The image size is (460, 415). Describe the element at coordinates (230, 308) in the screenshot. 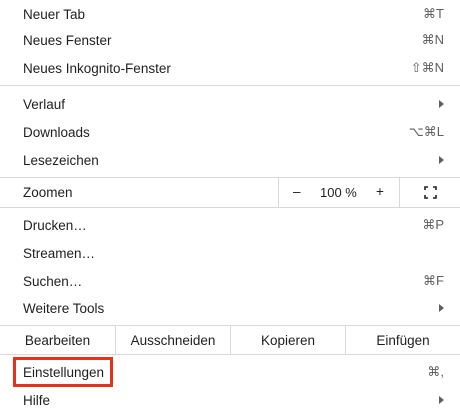

I see `menu-item-more-tools: Weitere Tools` at that location.